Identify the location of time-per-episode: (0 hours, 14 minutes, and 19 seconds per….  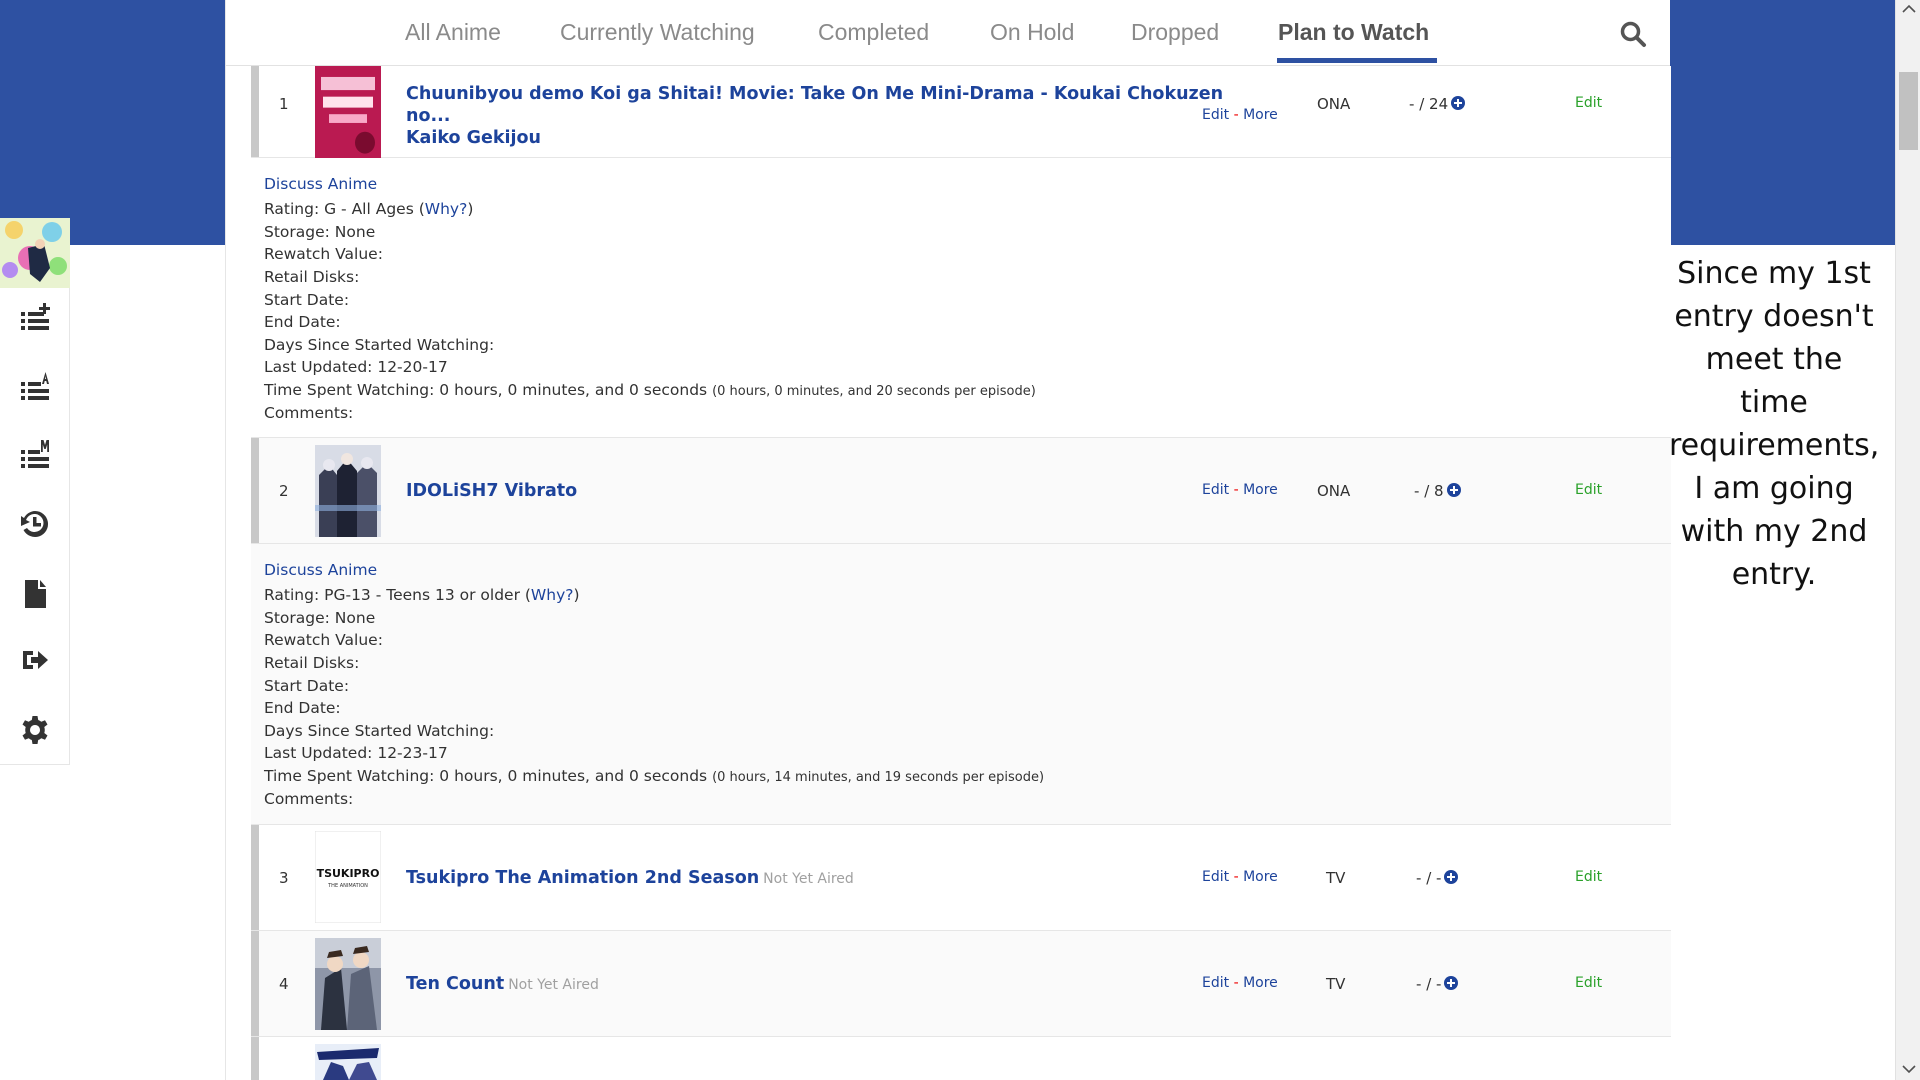
(878, 777).